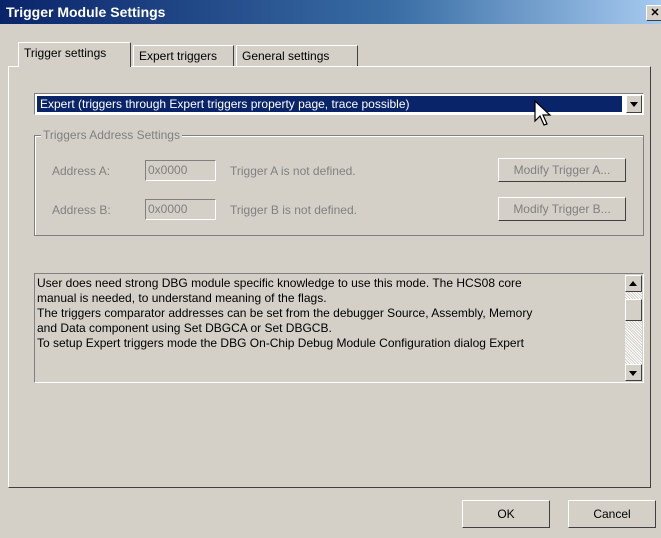 The image size is (661, 538). Describe the element at coordinates (81, 171) in the screenshot. I see `address-a-label: Address A:` at that location.